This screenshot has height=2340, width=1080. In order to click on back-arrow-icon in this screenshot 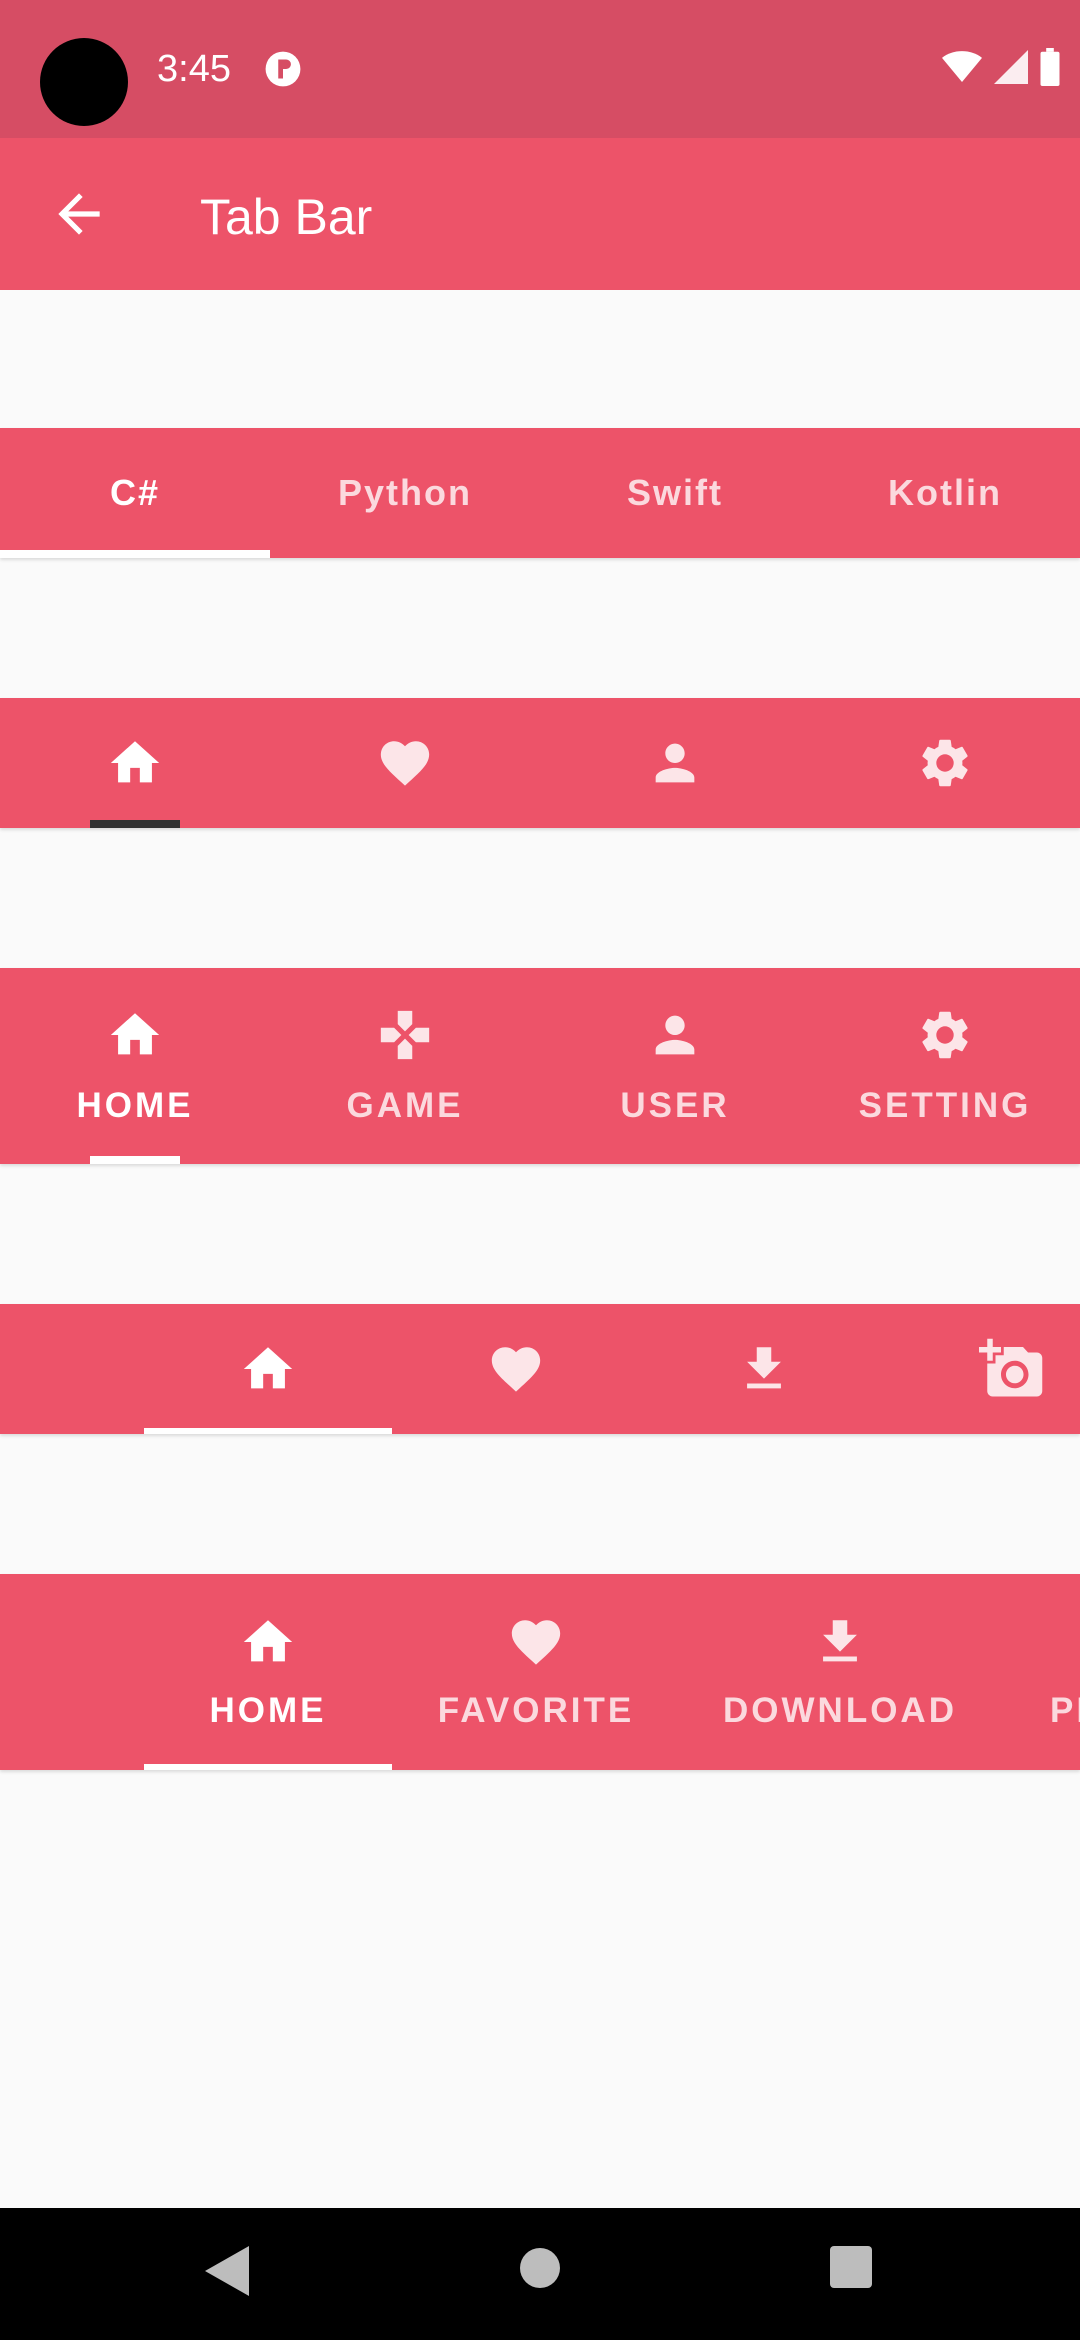, I will do `click(79, 214)`.